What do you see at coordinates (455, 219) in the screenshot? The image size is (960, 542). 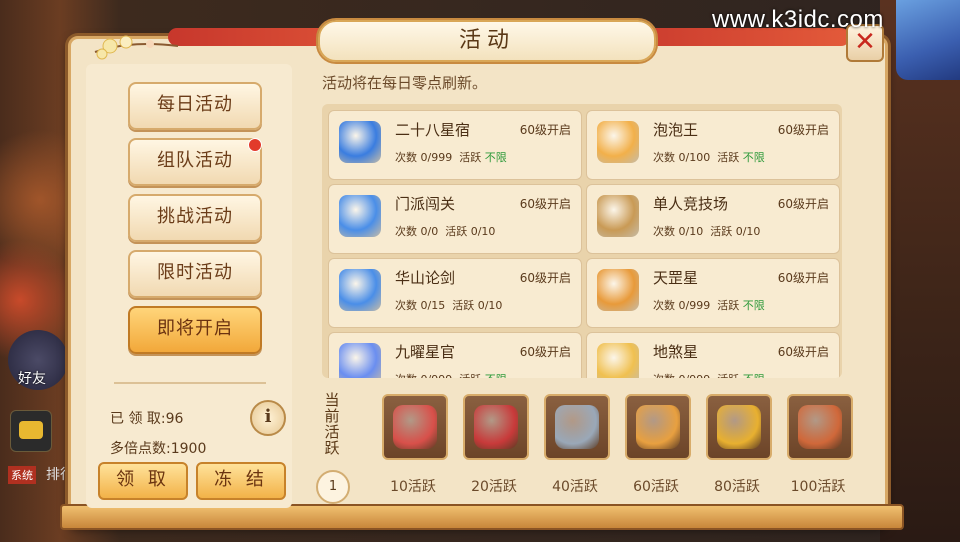 I see `activity-card: 门派闯关 60级开启次数 0/0 活跃 0/10` at bounding box center [455, 219].